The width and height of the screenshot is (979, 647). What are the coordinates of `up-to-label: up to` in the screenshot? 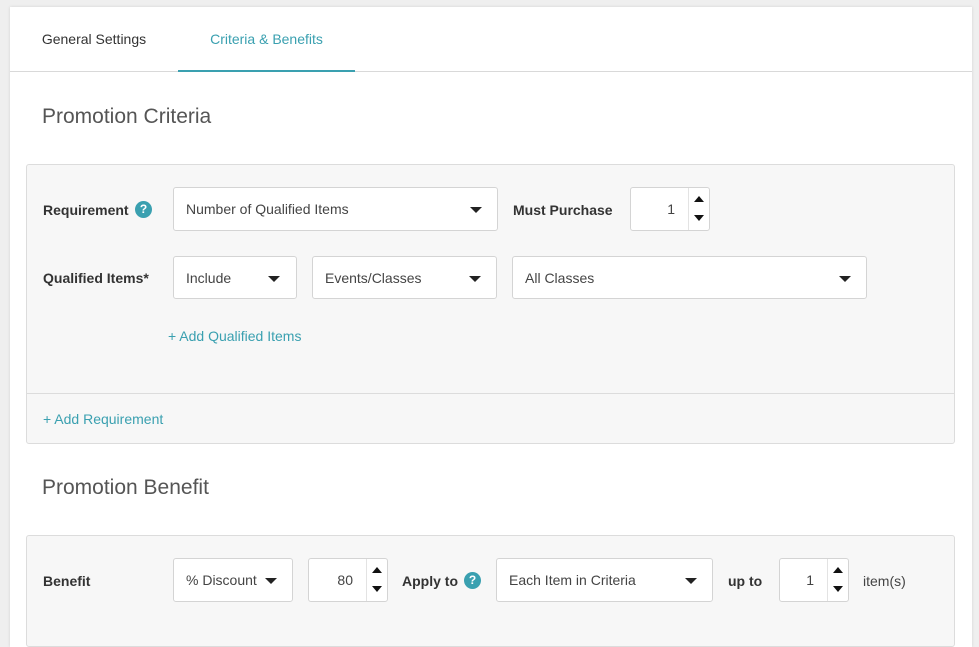 It's located at (745, 581).